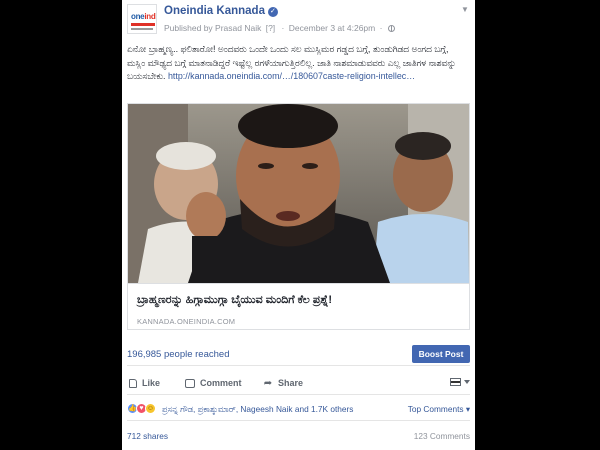  What do you see at coordinates (291, 383) in the screenshot?
I see `share-label: Share` at bounding box center [291, 383].